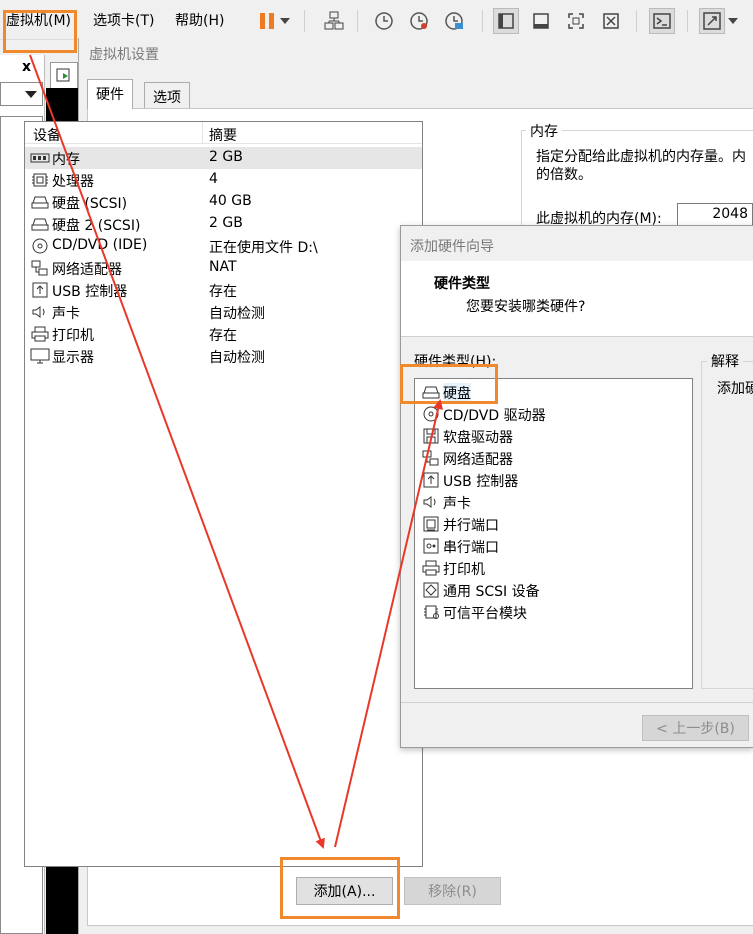  Describe the element at coordinates (462, 284) in the screenshot. I see `wizard-heading: 硬件类型` at that location.